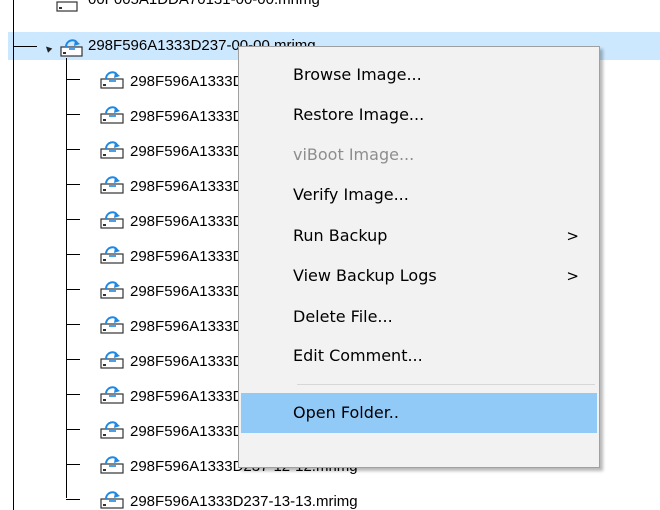 The image size is (660, 510). What do you see at coordinates (330, 9) in the screenshot?
I see `tree-row-partial: 00F005A1DDA70131-00-00.mrimg` at bounding box center [330, 9].